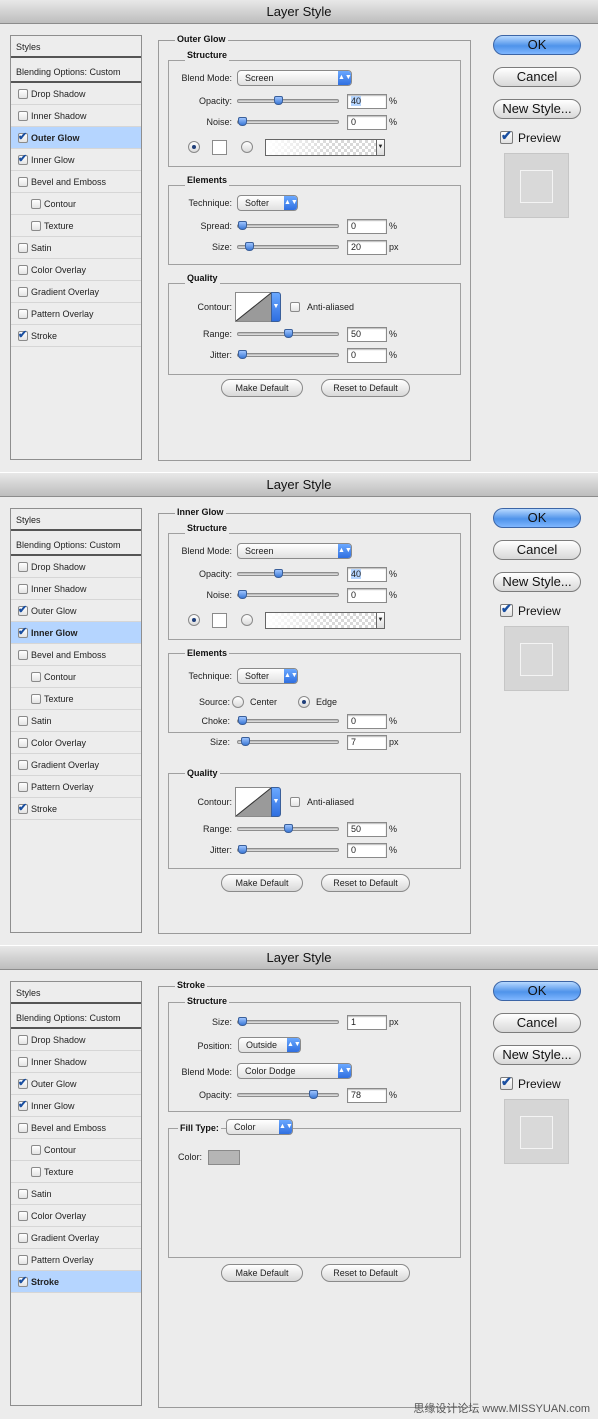 The width and height of the screenshot is (598, 1419). Describe the element at coordinates (259, 1127) in the screenshot. I see `fill-type-select: Color ▲▼` at that location.